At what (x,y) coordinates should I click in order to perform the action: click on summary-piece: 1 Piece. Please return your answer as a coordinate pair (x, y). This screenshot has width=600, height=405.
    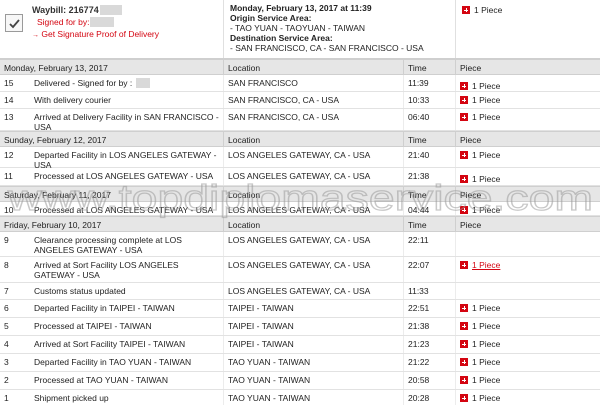
    Looking at the image, I should click on (482, 10).